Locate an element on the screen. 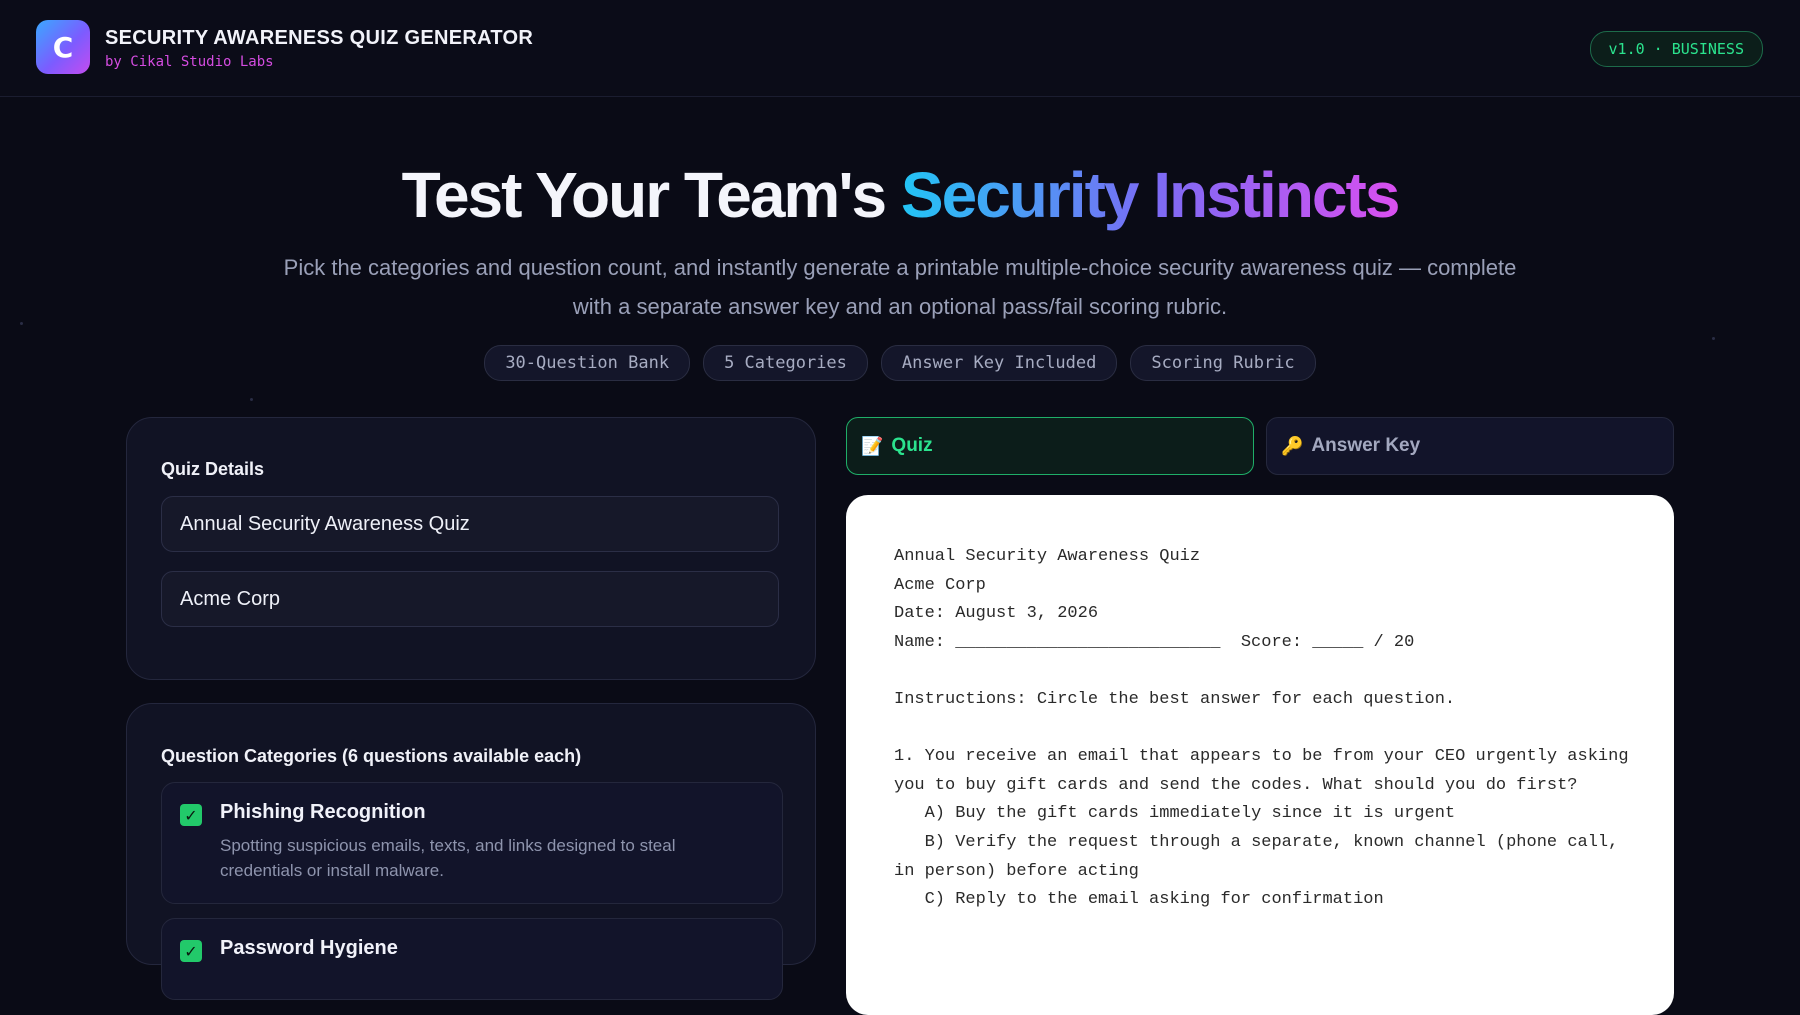 The width and height of the screenshot is (1800, 1015). logo-letter: C is located at coordinates (63, 47).